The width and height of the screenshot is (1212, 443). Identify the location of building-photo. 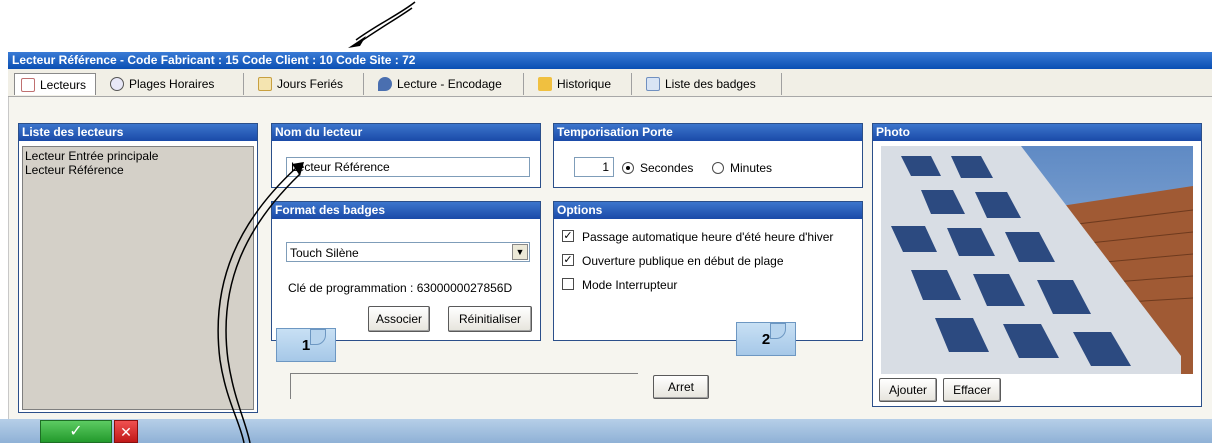
(1037, 260).